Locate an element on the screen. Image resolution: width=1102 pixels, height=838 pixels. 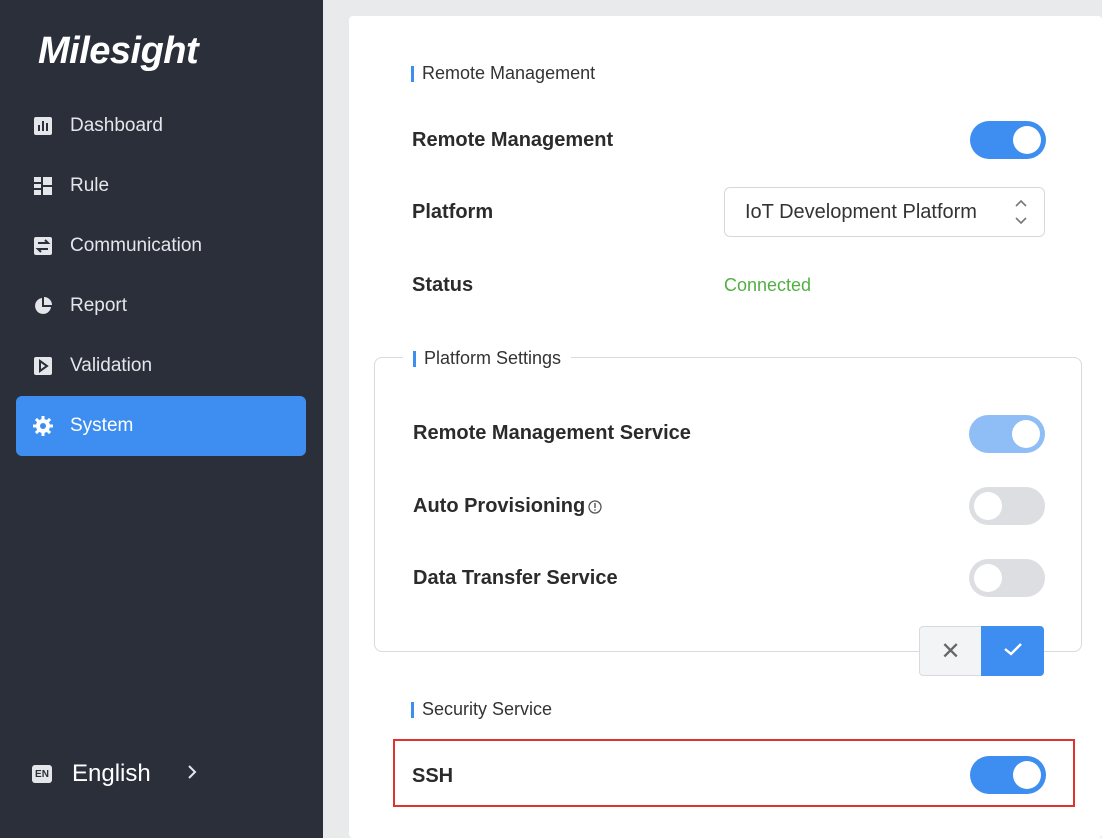
confirm-button is located at coordinates (1012, 651).